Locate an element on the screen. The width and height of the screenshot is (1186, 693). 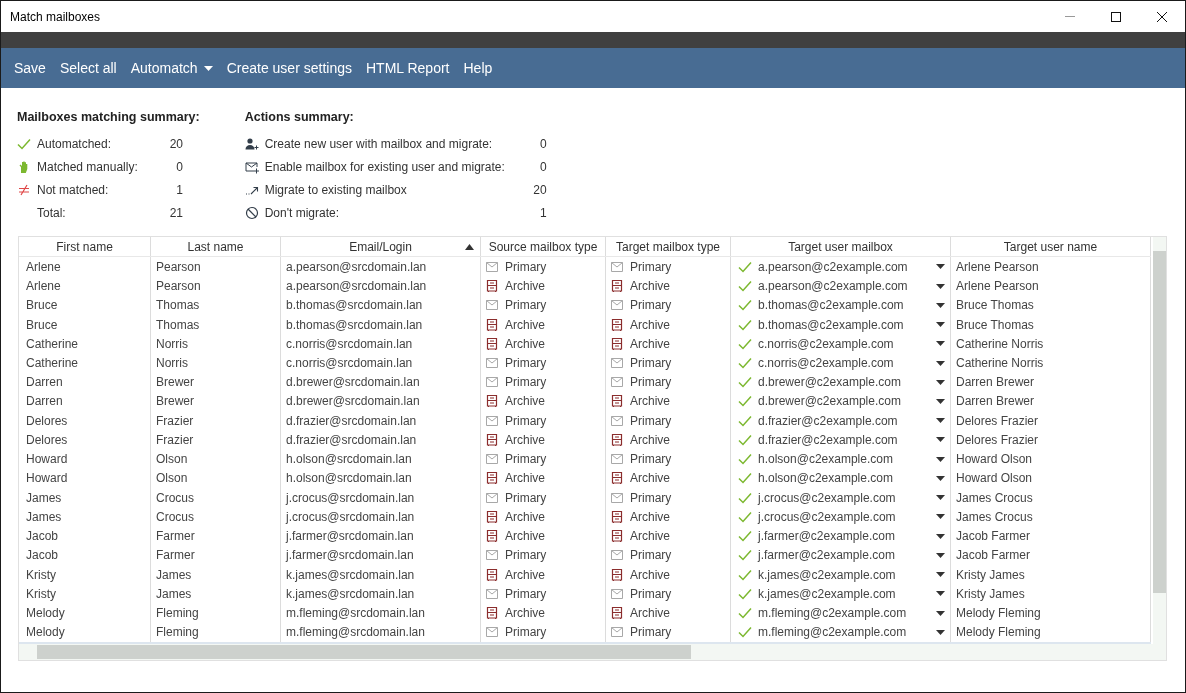
column-header: Target mailbox type is located at coordinates (668, 247).